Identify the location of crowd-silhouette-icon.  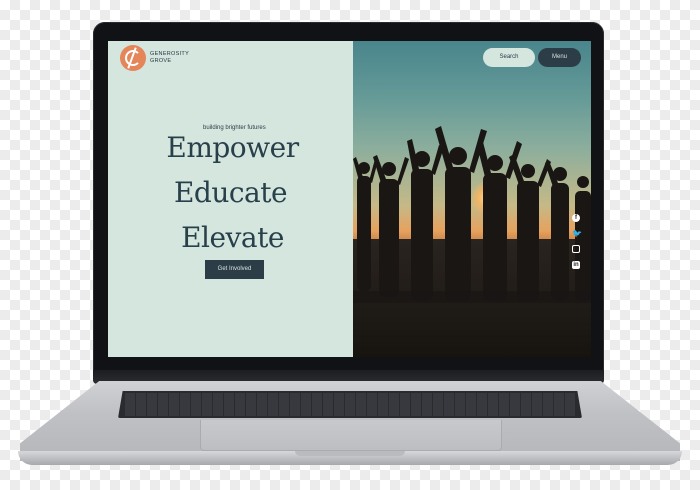
(472, 214).